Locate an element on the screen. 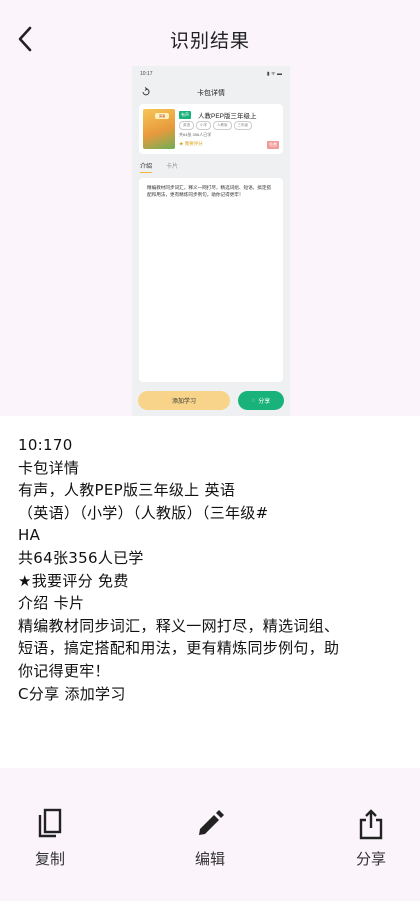 The image size is (420, 901). text-line: C分享 添加学习 is located at coordinates (72, 693).